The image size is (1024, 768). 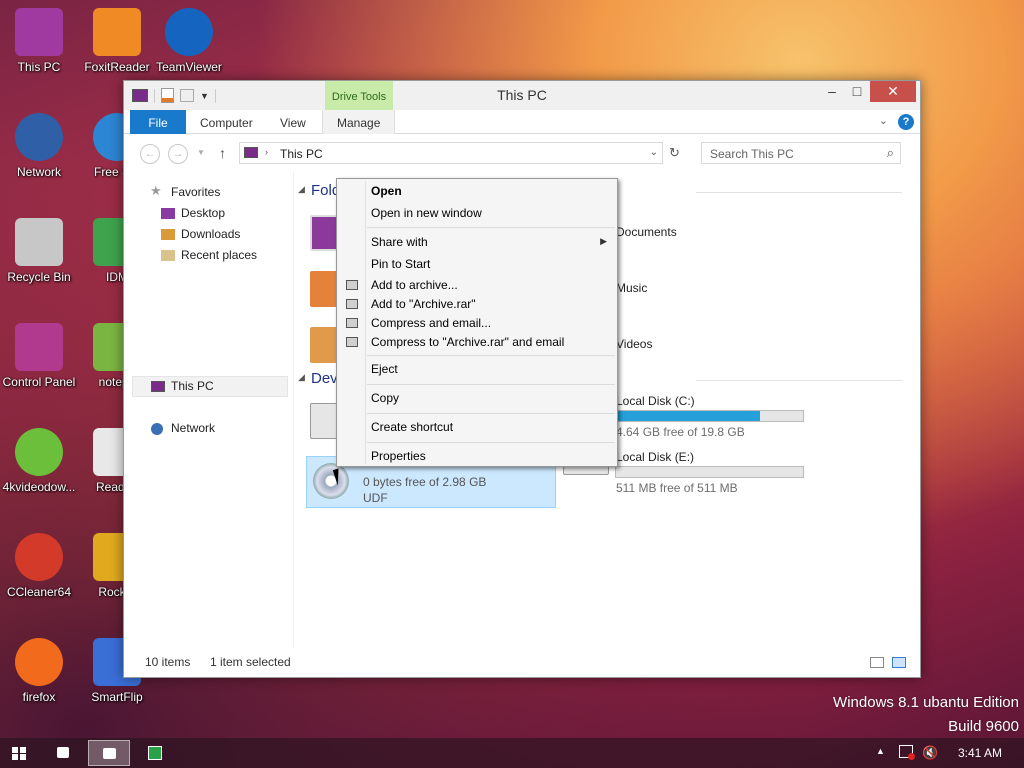 I want to click on desktop-icon-control-panel: Control Panel, so click(x=39, y=361).